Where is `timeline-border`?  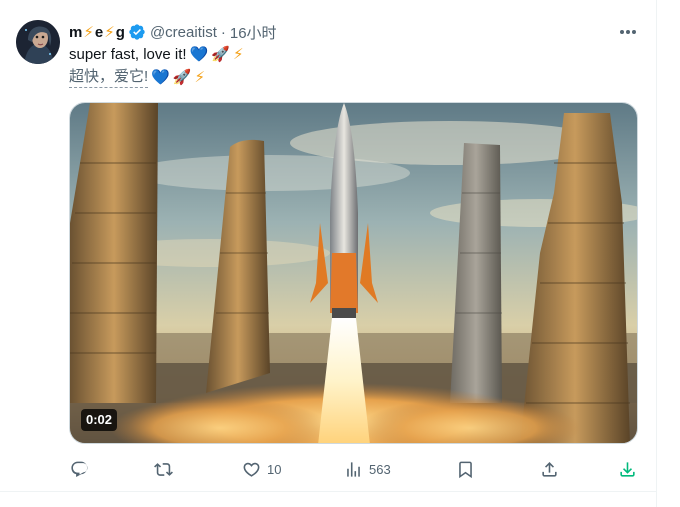 timeline-border is located at coordinates (656, 253).